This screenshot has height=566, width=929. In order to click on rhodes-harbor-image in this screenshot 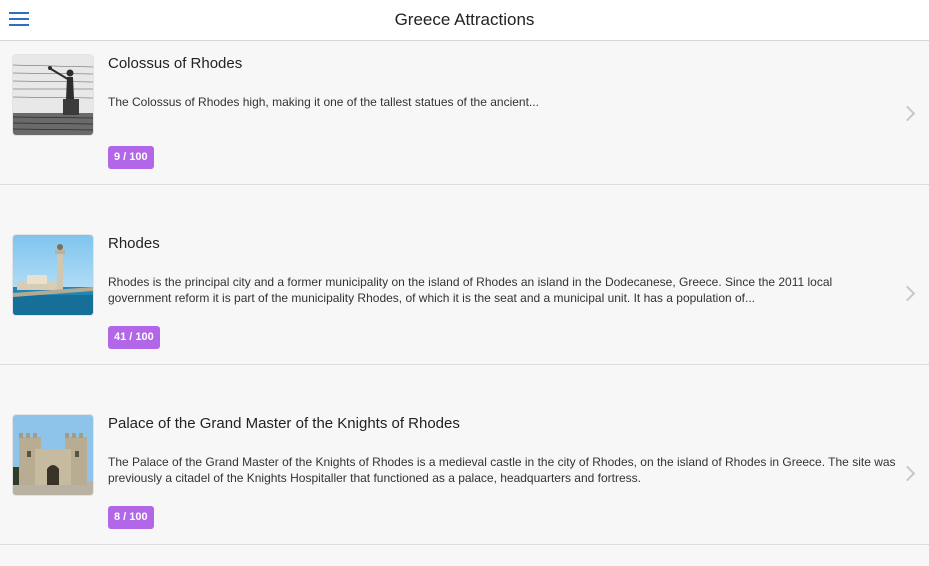, I will do `click(53, 275)`.